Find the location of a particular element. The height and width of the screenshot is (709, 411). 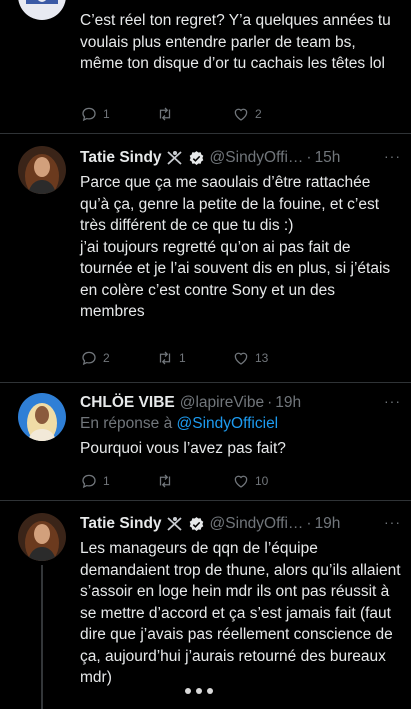

like-button: 13 is located at coordinates (270, 358).